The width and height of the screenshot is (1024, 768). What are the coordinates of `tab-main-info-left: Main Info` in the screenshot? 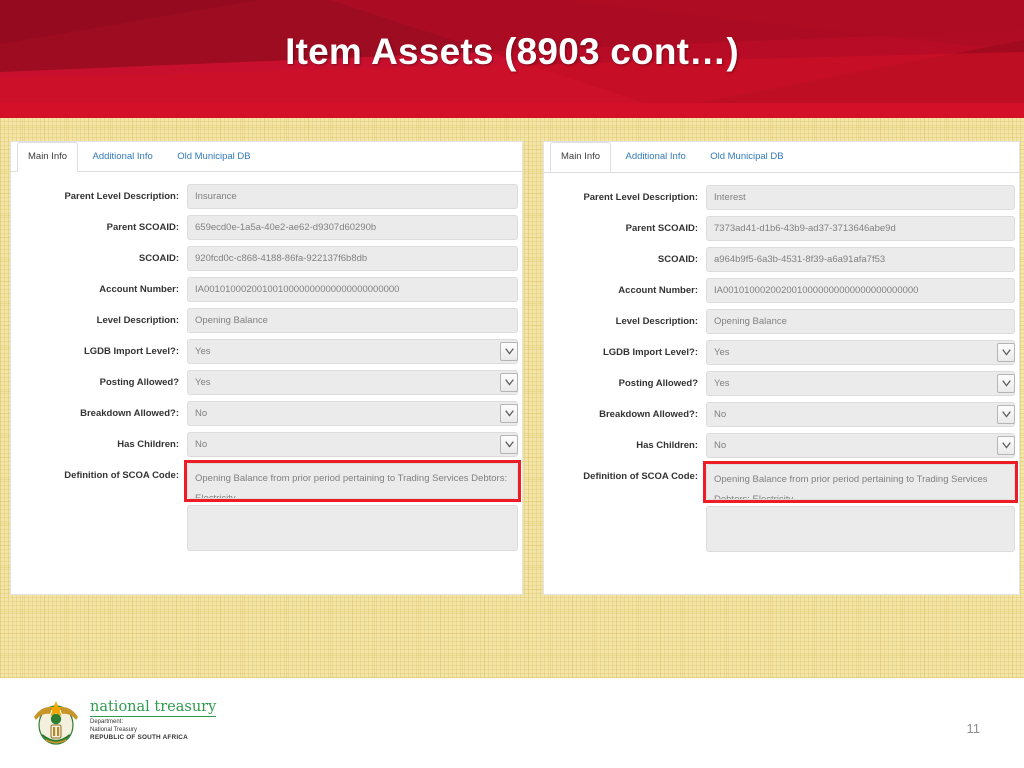 It's located at (48, 157).